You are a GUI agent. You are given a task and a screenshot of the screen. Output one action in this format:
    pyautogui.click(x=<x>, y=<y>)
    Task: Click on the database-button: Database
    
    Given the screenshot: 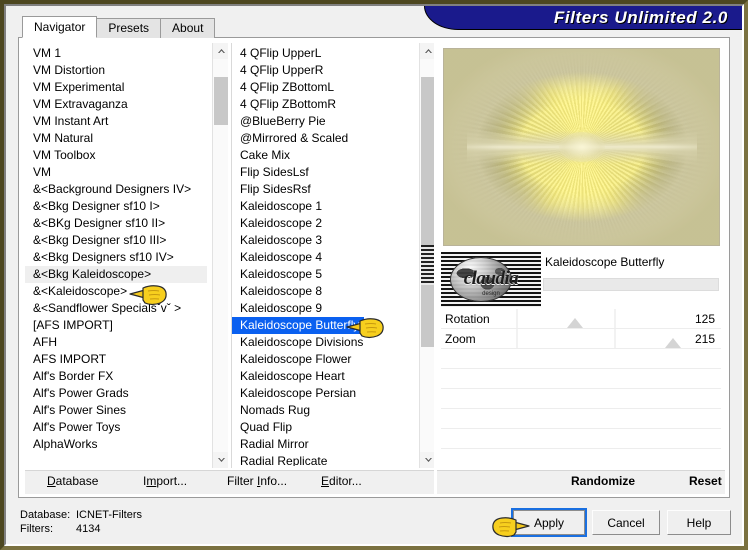 What is the action you would take?
    pyautogui.click(x=72, y=481)
    